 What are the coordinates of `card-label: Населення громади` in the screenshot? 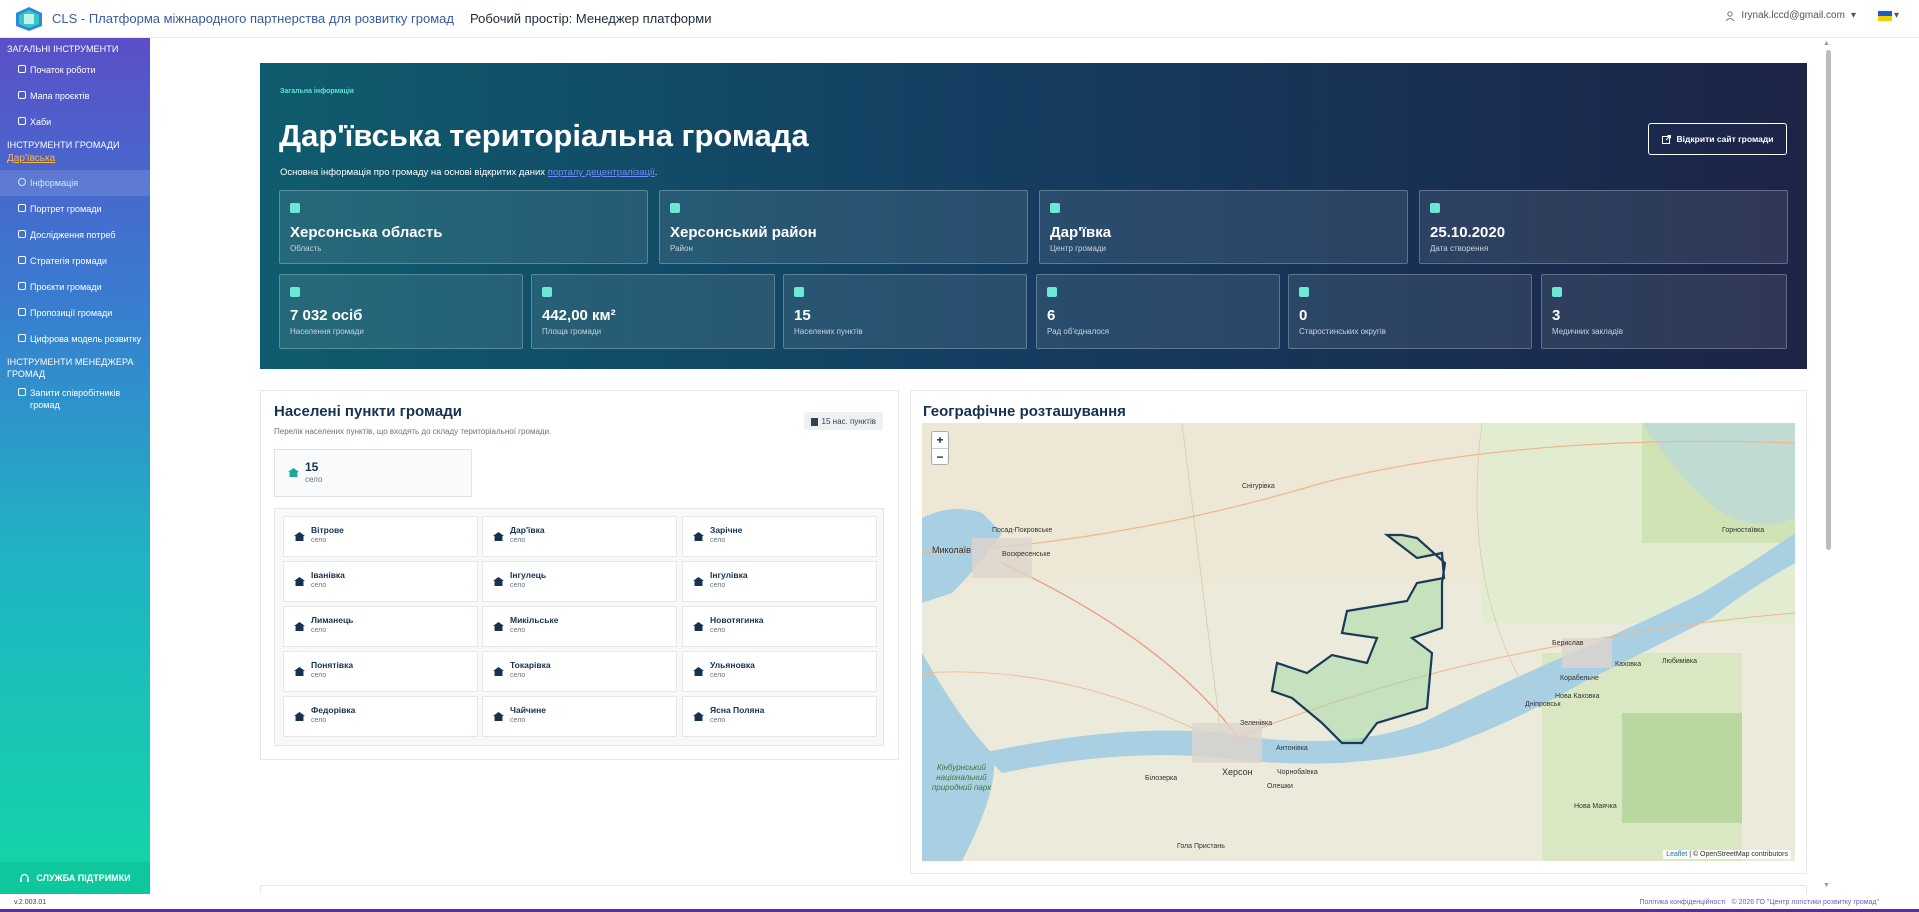 It's located at (327, 331).